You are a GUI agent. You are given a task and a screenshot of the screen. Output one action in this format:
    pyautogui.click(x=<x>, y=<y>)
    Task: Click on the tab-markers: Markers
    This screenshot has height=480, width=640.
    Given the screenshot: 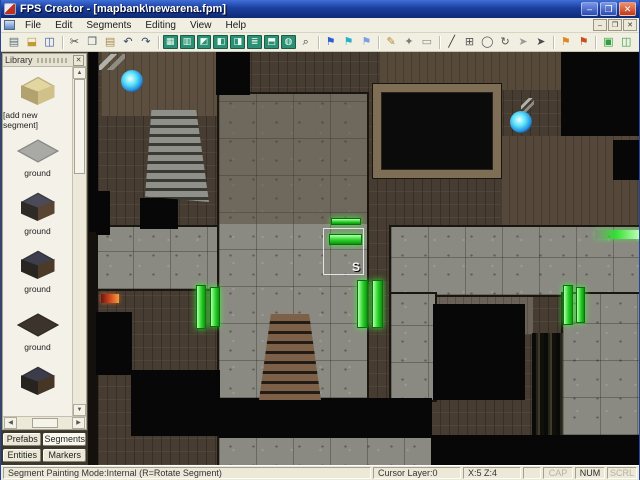 What is the action you would take?
    pyautogui.click(x=64, y=455)
    